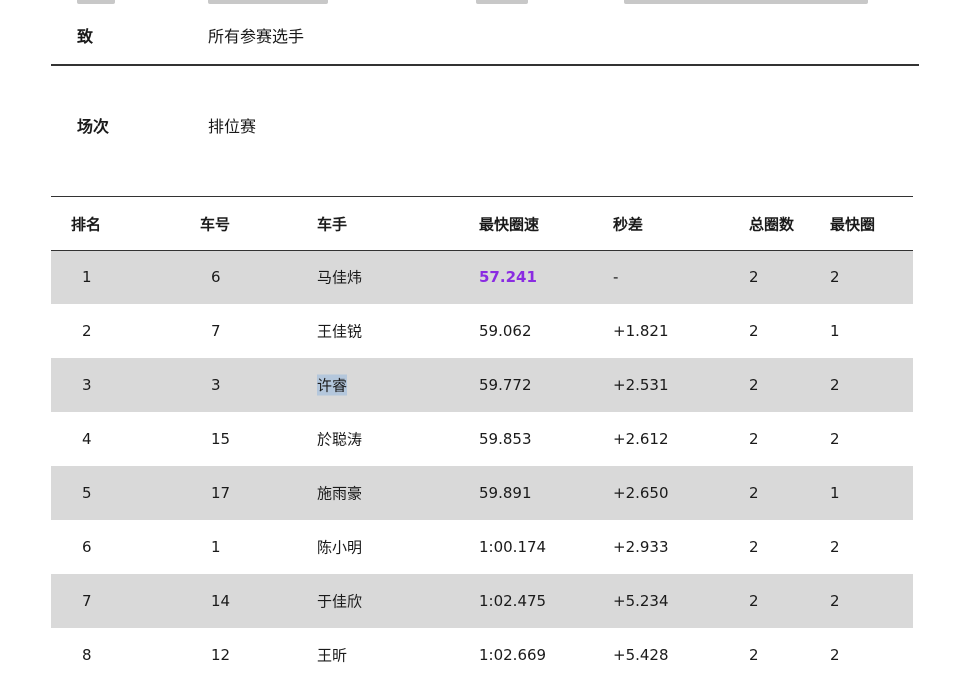  Describe the element at coordinates (340, 547) in the screenshot. I see `cell-driver: 陈小明` at that location.